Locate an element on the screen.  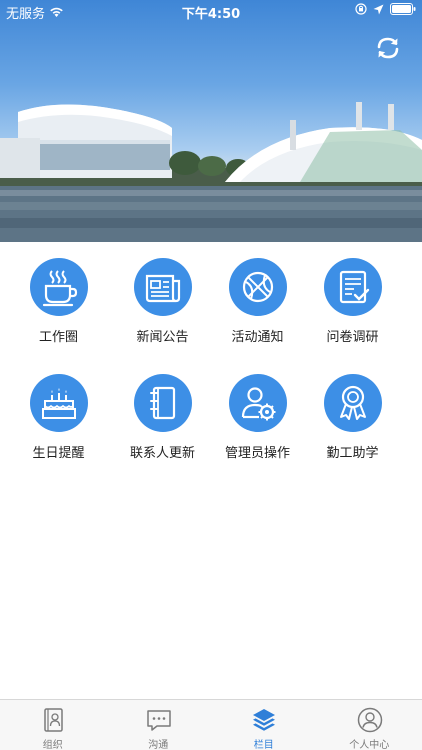
grid-label: 管理员操作 is located at coordinates (257, 453).